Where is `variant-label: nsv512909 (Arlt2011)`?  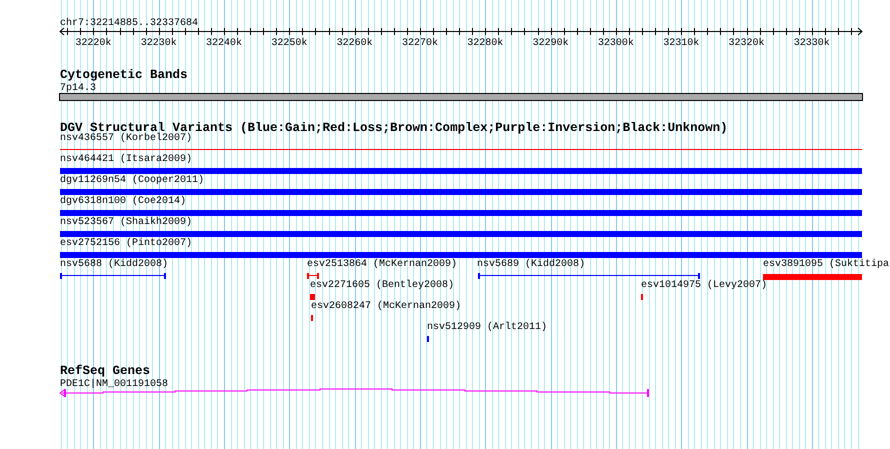 variant-label: nsv512909 (Arlt2011) is located at coordinates (487, 327).